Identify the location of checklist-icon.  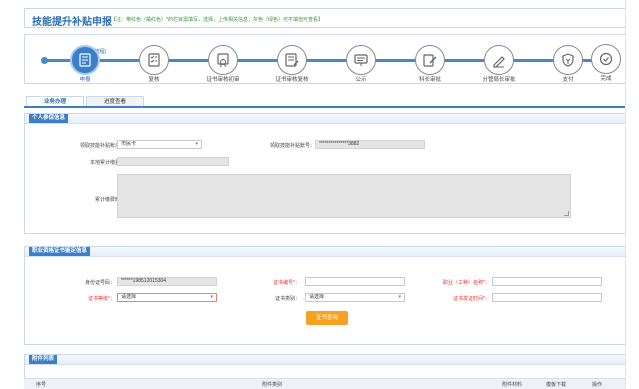
(154, 60).